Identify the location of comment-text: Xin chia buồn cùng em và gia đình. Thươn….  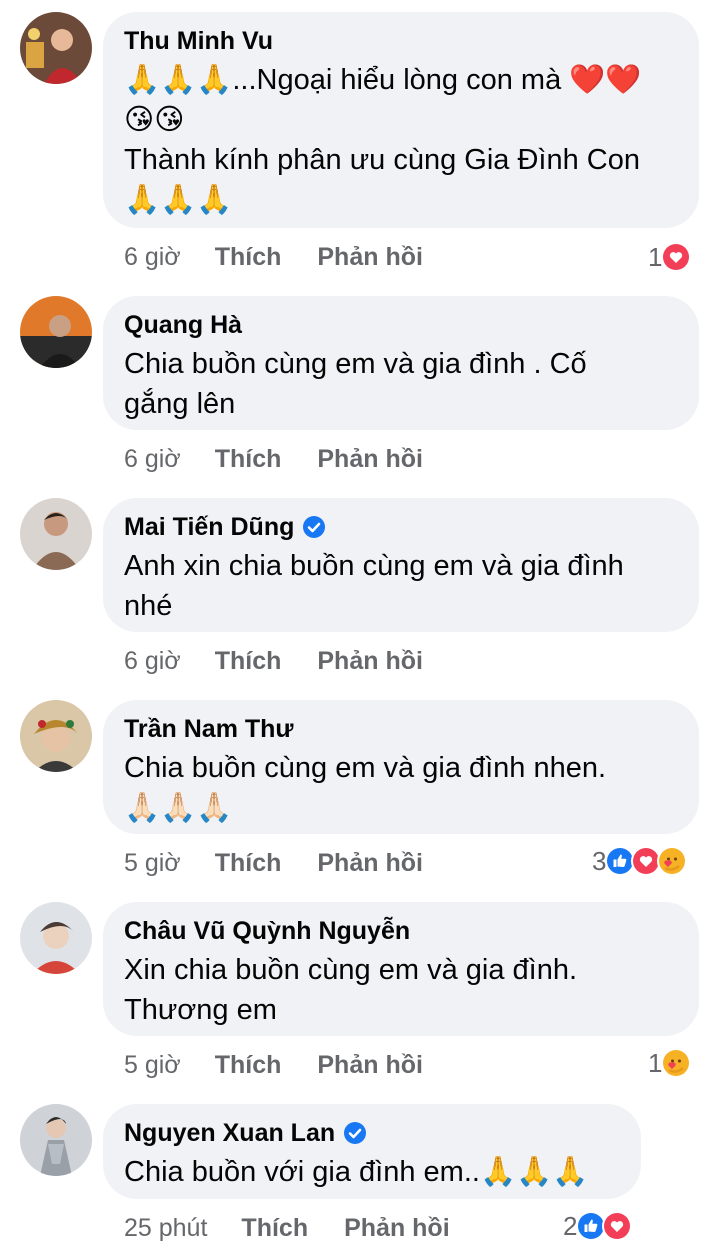
(351, 990).